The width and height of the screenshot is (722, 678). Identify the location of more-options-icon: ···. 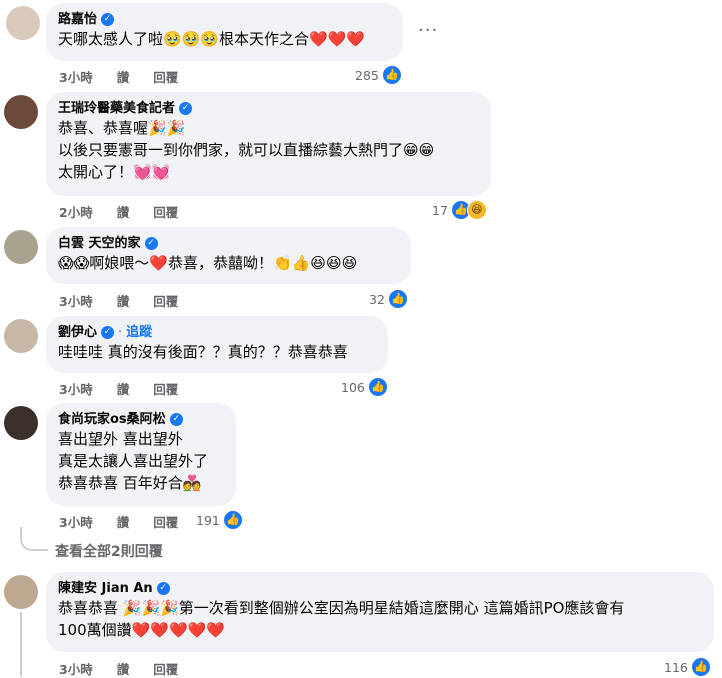
(428, 30).